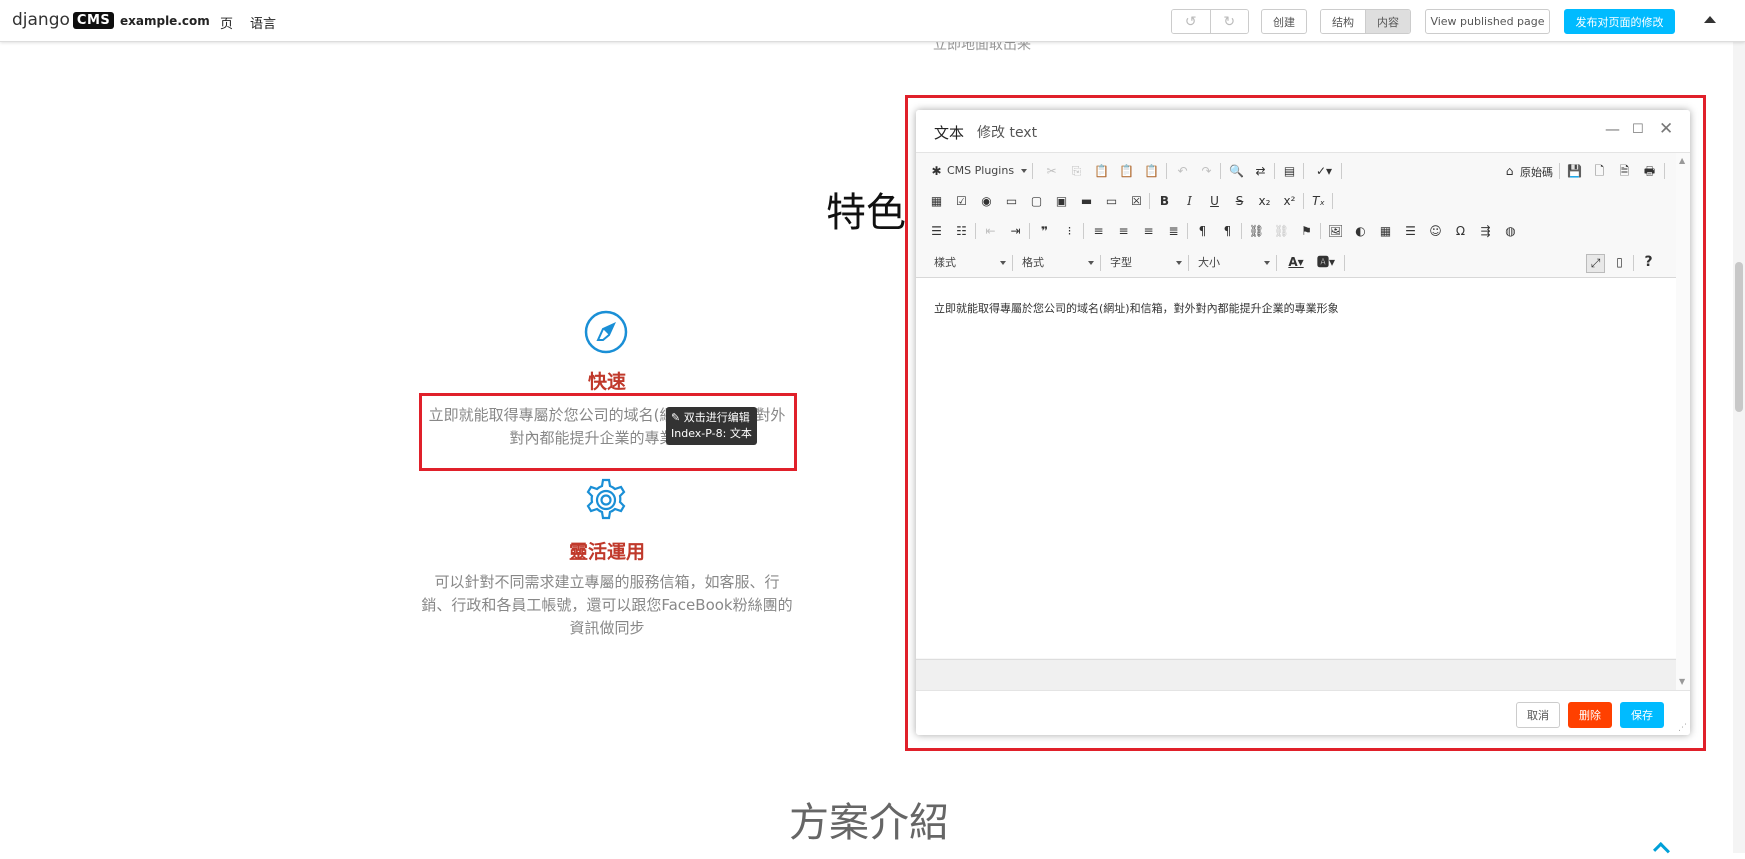 The width and height of the screenshot is (1745, 859). I want to click on save-button: 保存, so click(1642, 715).